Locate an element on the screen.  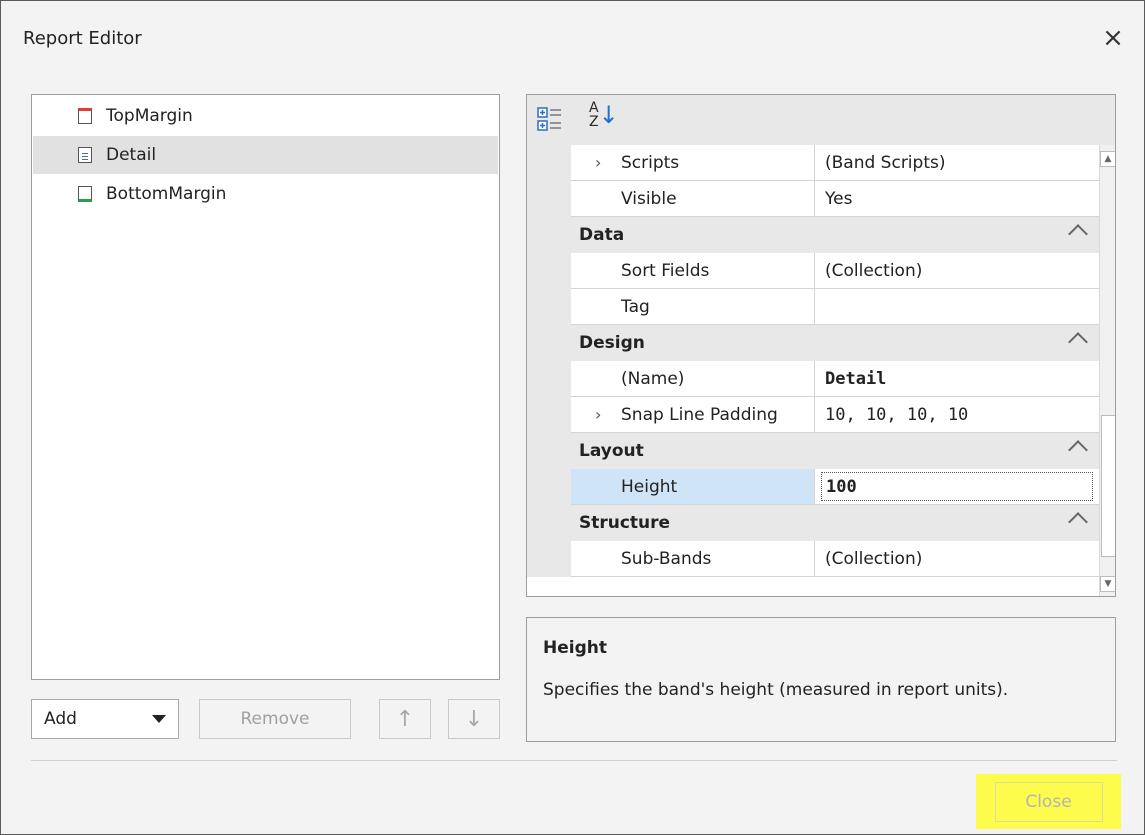
category-structure: Structure is located at coordinates (813, 523).